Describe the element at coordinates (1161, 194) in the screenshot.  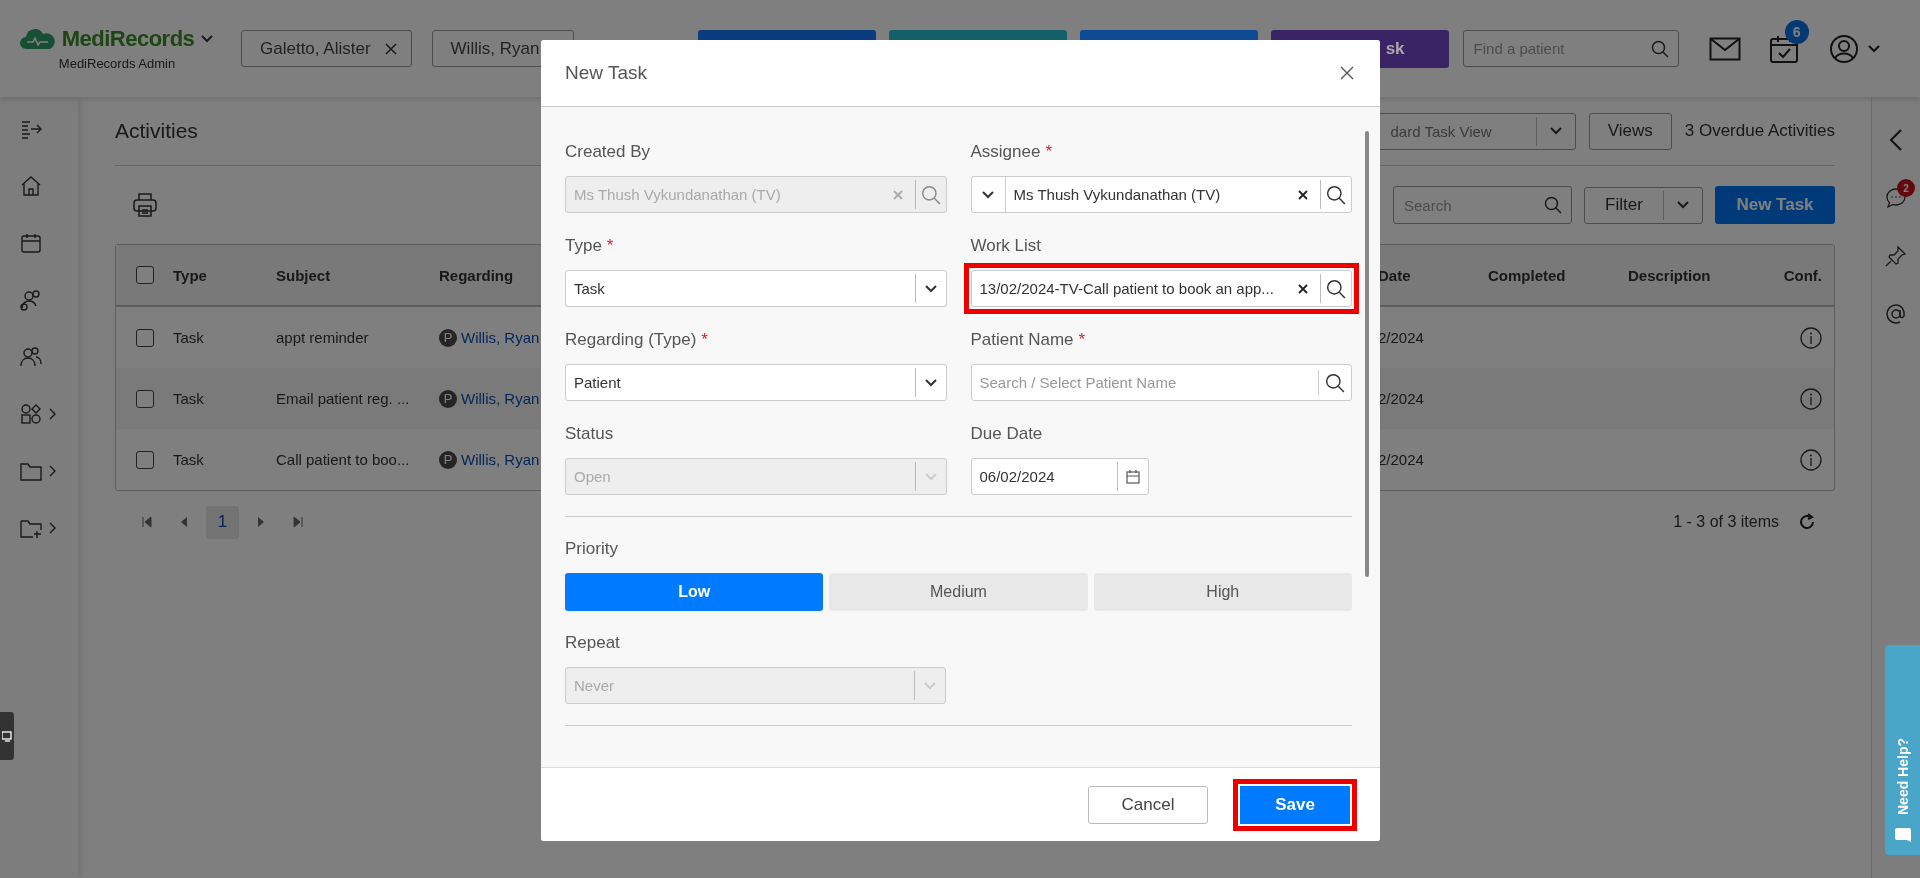
I see `lookup-field: Ms Thush Vykundanathan (TV)` at that location.